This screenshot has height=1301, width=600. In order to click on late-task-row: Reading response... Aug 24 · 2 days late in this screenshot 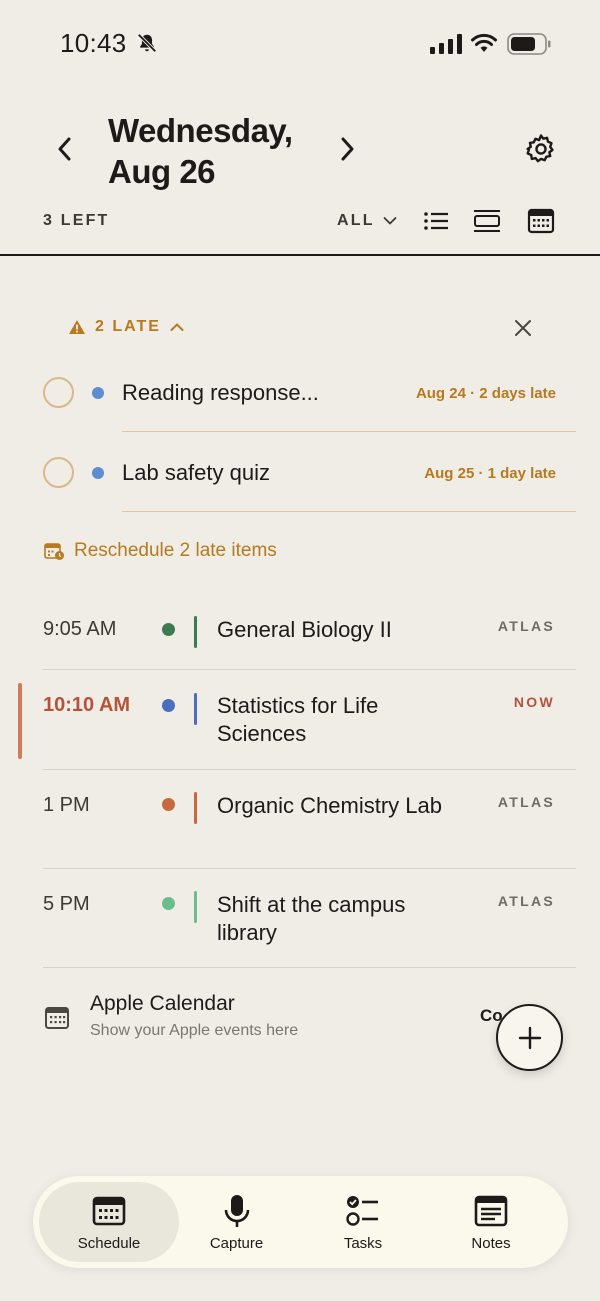, I will do `click(300, 393)`.